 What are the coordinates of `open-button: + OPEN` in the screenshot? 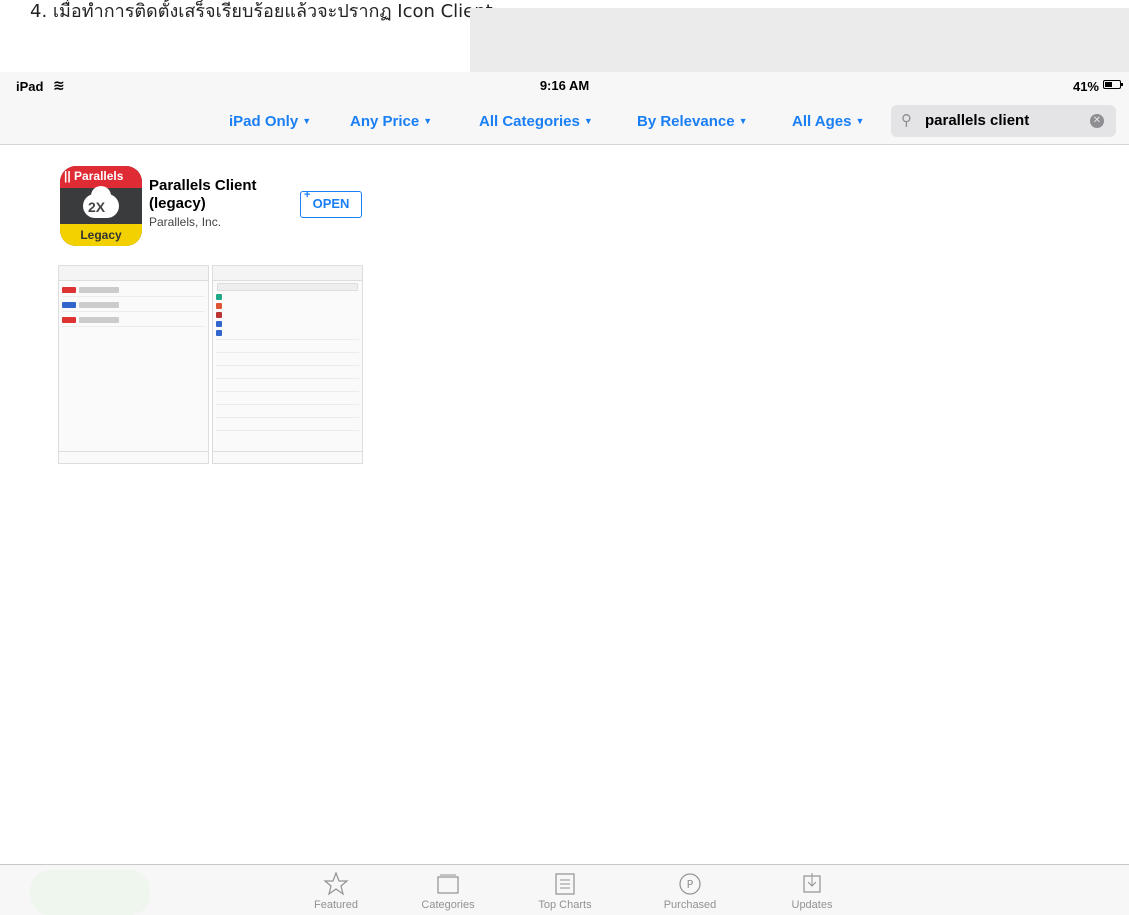 It's located at (331, 203).